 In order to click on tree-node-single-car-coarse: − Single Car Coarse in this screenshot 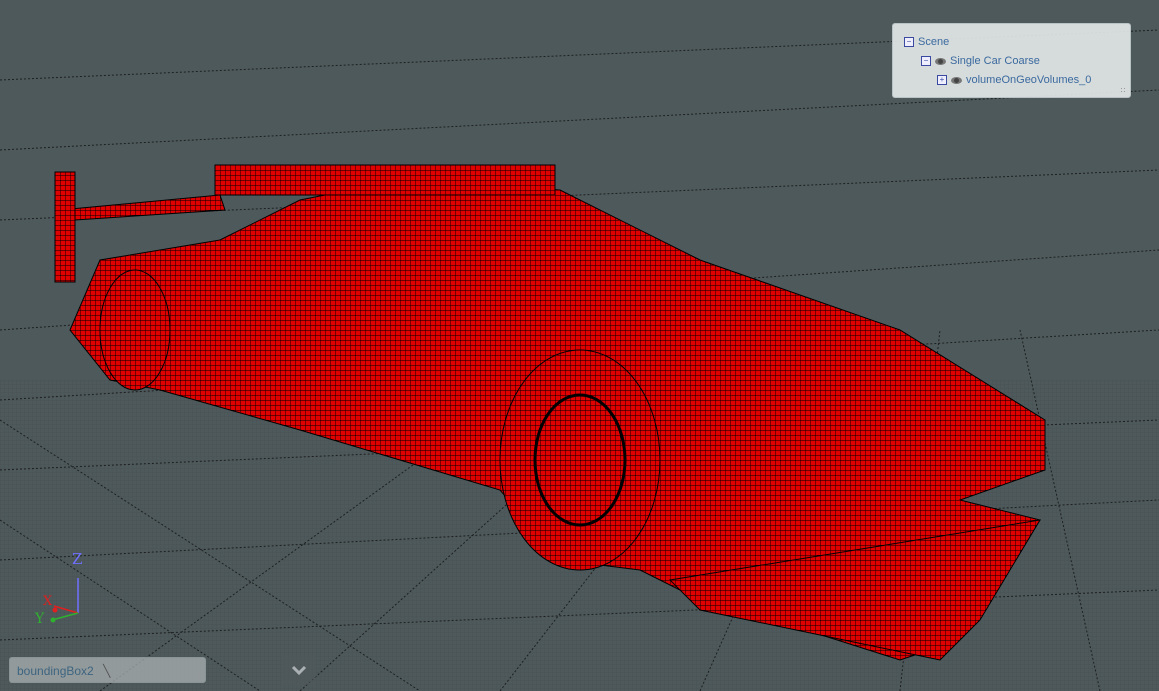, I will do `click(980, 61)`.